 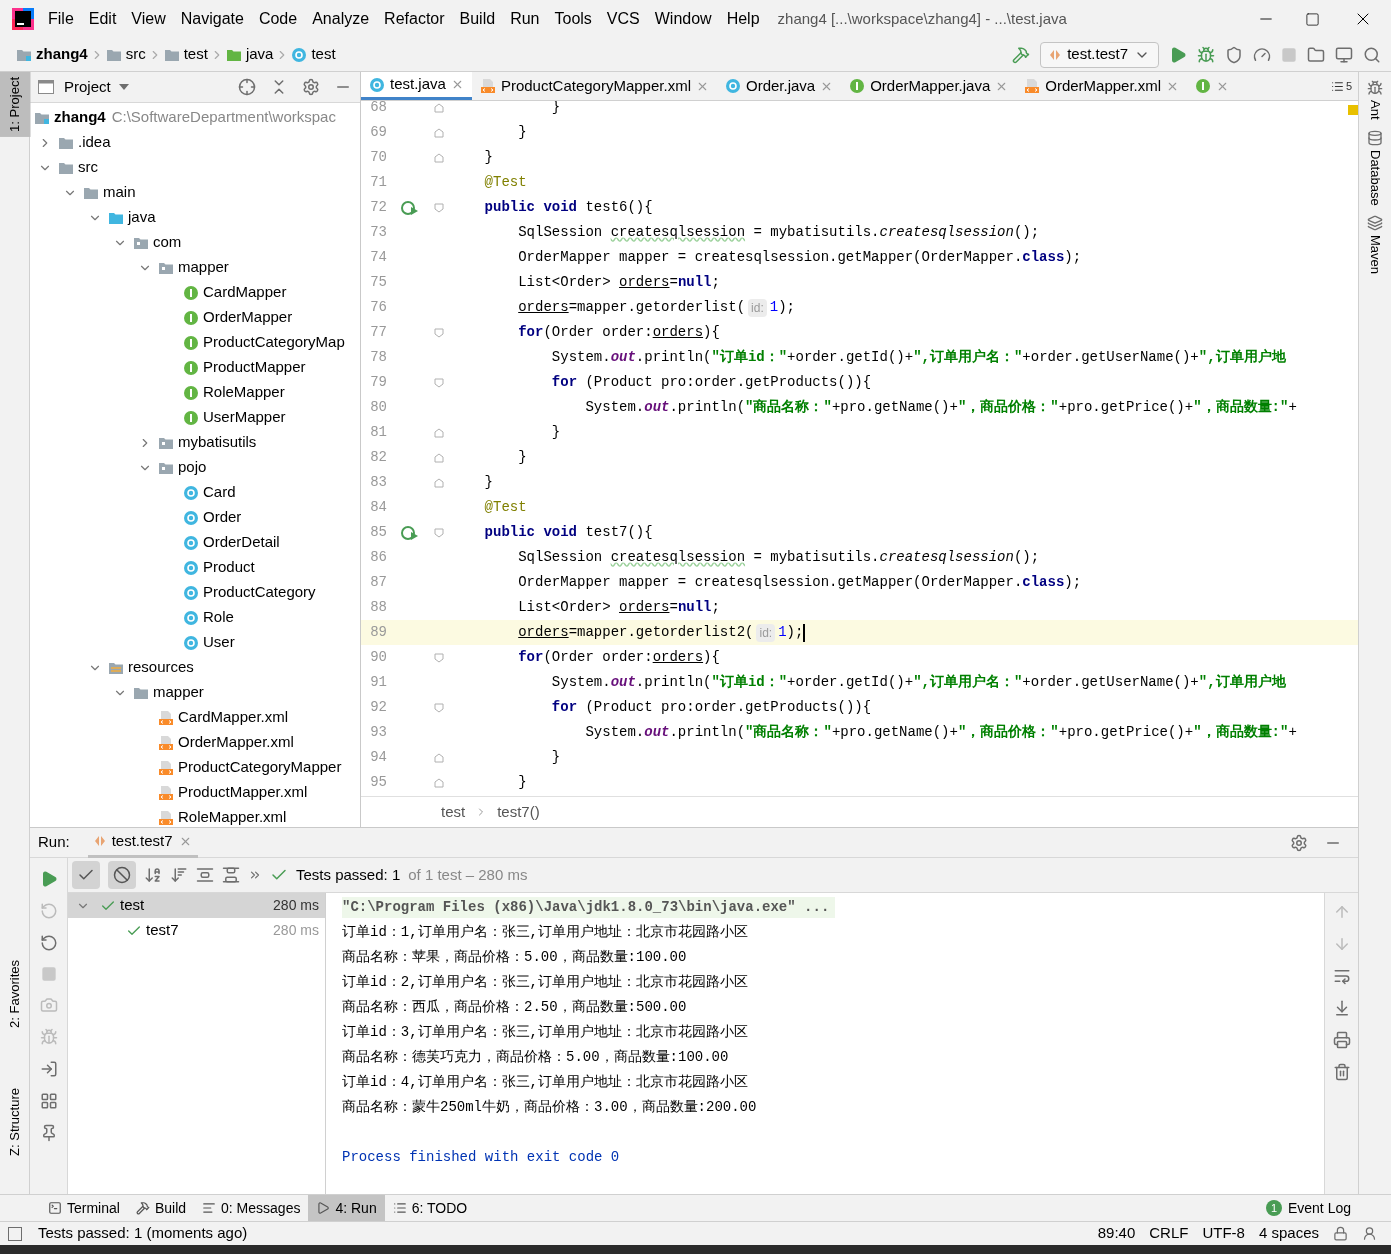 I want to click on menu-item: File, so click(x=61, y=19).